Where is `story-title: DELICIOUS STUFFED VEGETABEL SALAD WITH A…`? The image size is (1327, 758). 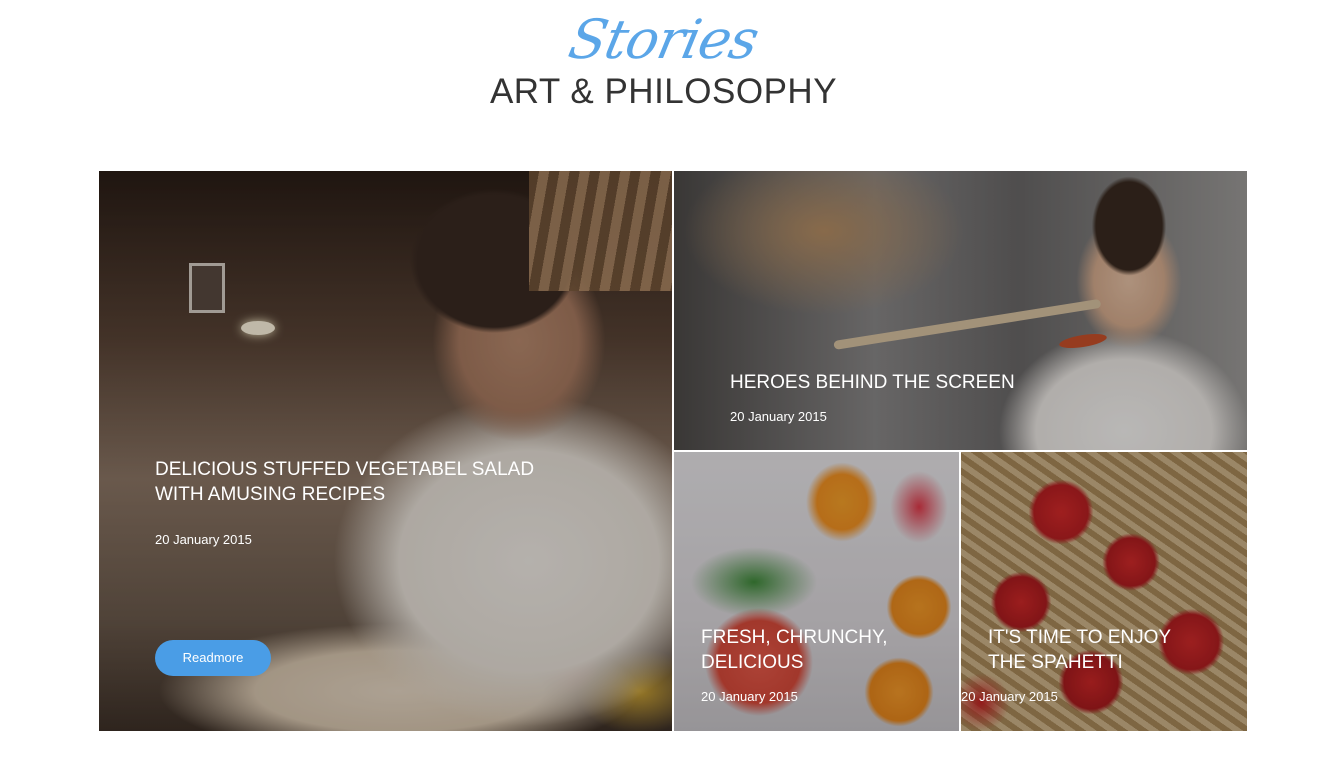
story-title: DELICIOUS STUFFED VEGETABEL SALAD WITH A… is located at coordinates (365, 482).